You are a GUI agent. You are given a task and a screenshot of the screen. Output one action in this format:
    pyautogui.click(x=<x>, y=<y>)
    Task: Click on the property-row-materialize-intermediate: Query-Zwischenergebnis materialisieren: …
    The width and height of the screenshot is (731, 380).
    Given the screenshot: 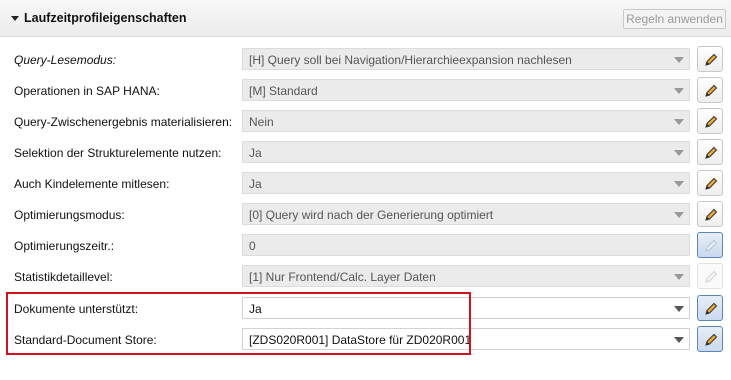 What is the action you would take?
    pyautogui.click(x=365, y=122)
    